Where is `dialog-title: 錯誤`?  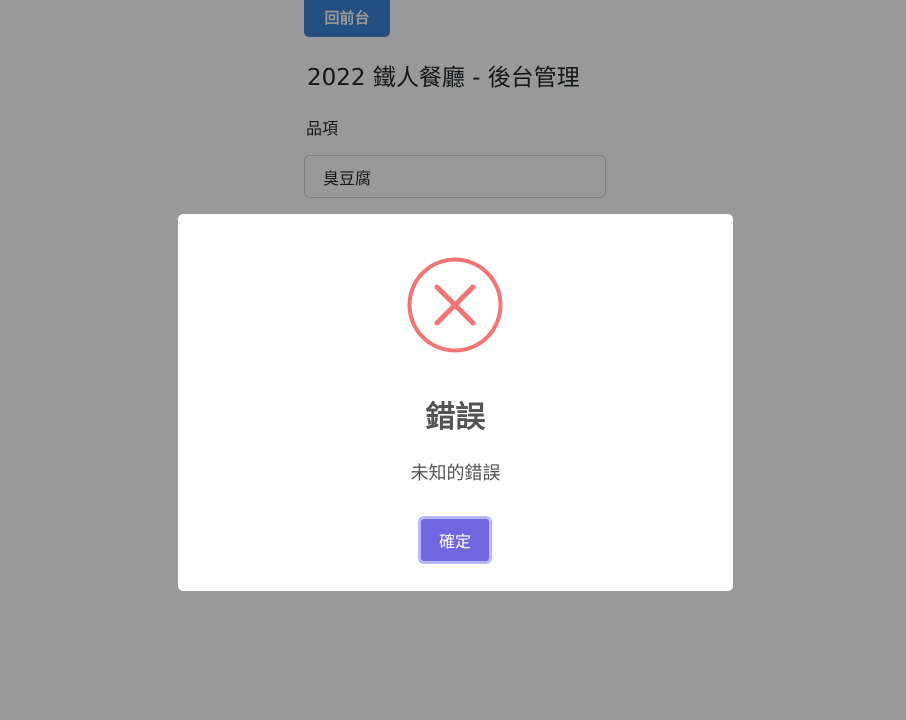
dialog-title: 錯誤 is located at coordinates (455, 417).